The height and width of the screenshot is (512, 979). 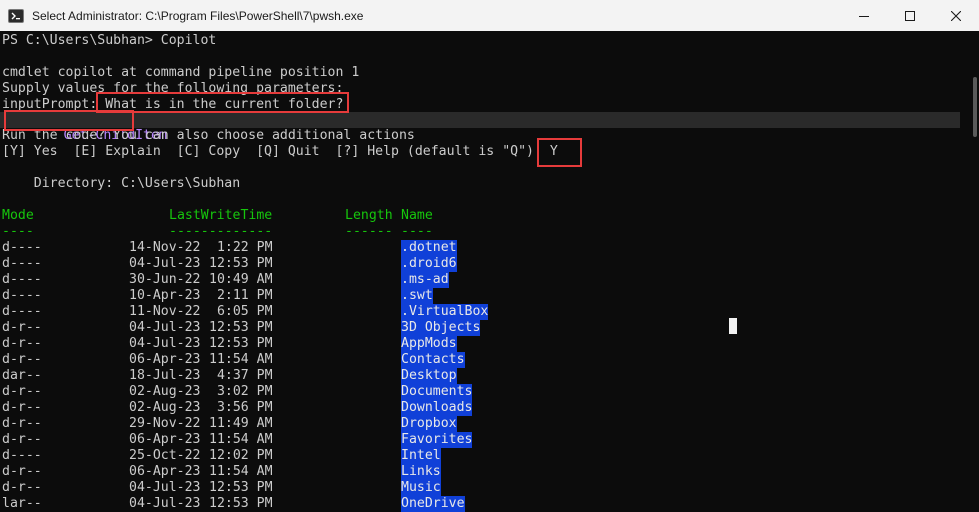 What do you see at coordinates (221, 215) in the screenshot?
I see `header-lastwrite: LastWriteTime` at bounding box center [221, 215].